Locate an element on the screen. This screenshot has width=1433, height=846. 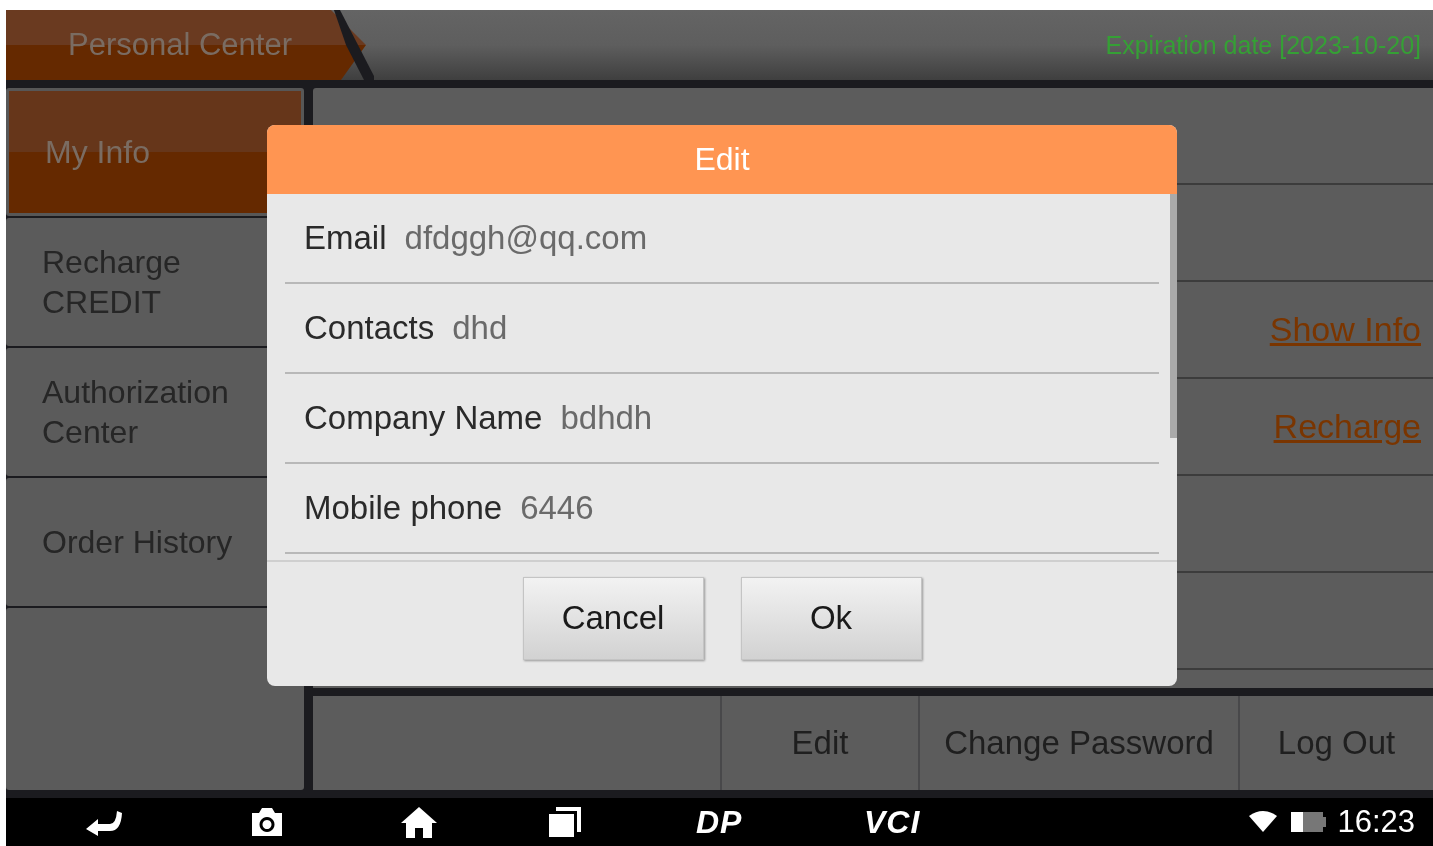
text-link: Recharge is located at coordinates (1347, 426).